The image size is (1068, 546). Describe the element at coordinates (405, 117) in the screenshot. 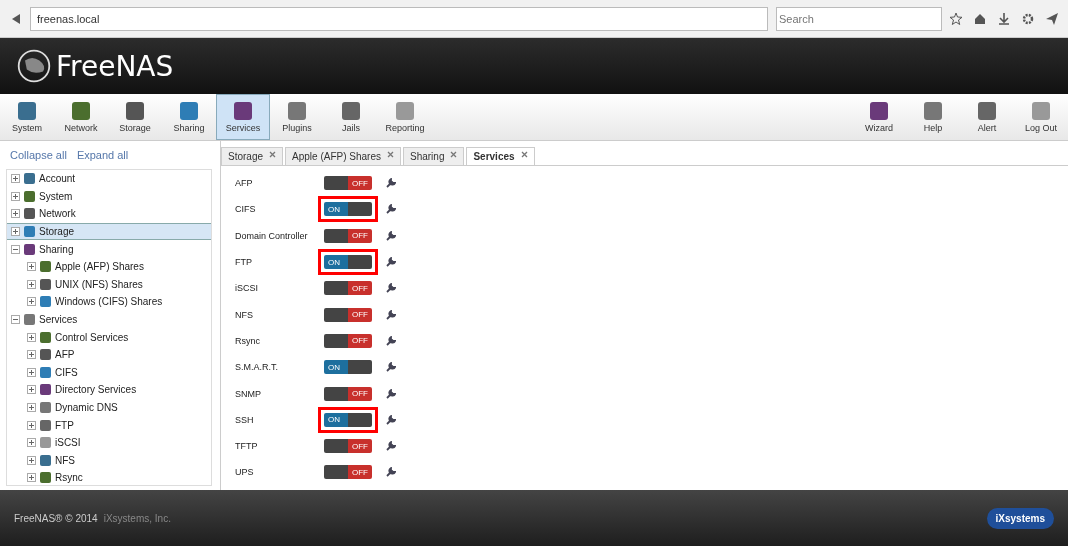

I see `toolbar-button: Reporting` at that location.